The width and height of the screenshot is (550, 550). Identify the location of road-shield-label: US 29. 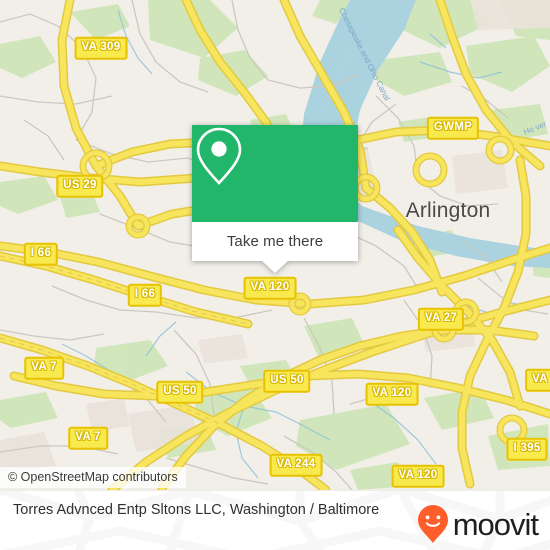
(80, 186).